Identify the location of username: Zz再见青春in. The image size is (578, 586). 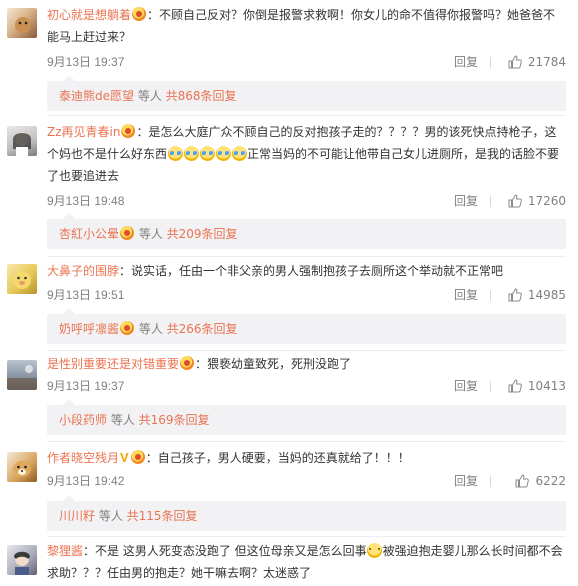
(83, 132).